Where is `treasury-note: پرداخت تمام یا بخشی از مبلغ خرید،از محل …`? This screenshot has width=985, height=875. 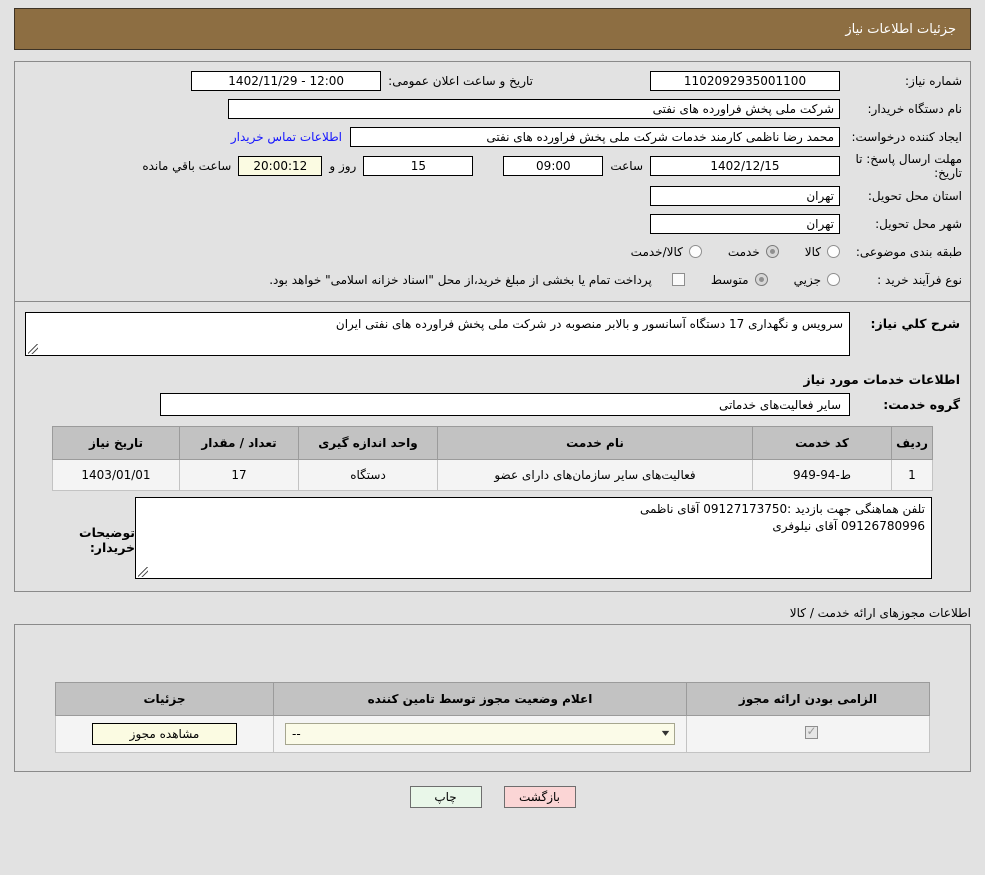 treasury-note: پرداخت تمام یا بخشی از مبلغ خرید،از محل … is located at coordinates (460, 279).